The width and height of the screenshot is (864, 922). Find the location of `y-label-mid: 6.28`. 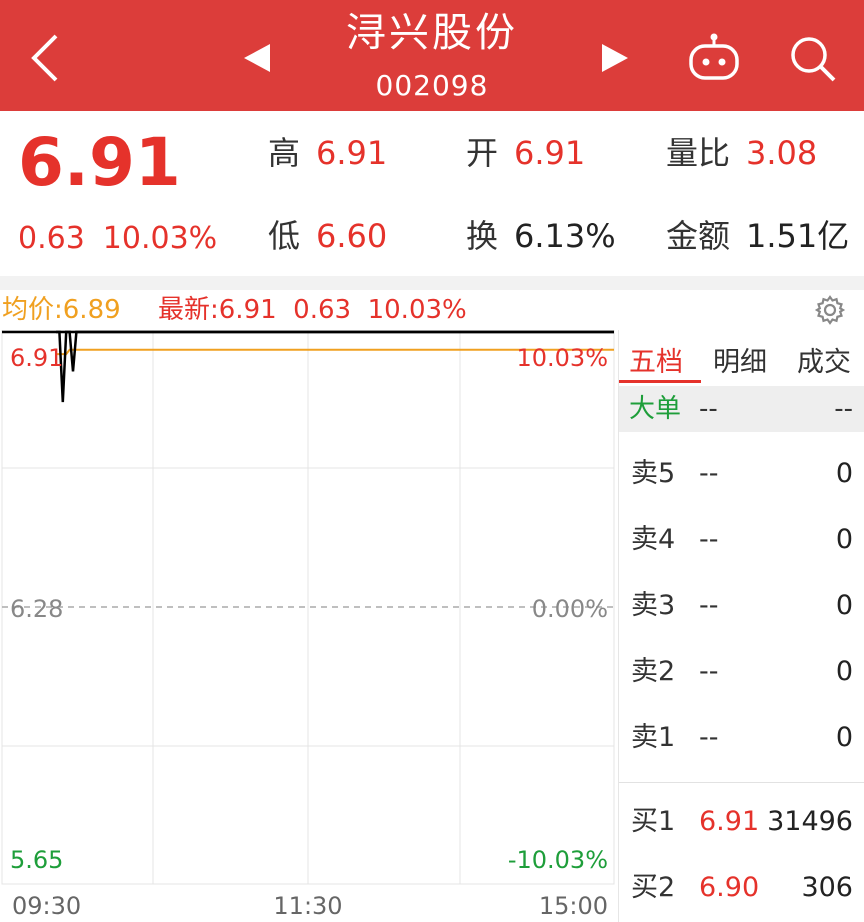

y-label-mid: 6.28 is located at coordinates (36, 609).